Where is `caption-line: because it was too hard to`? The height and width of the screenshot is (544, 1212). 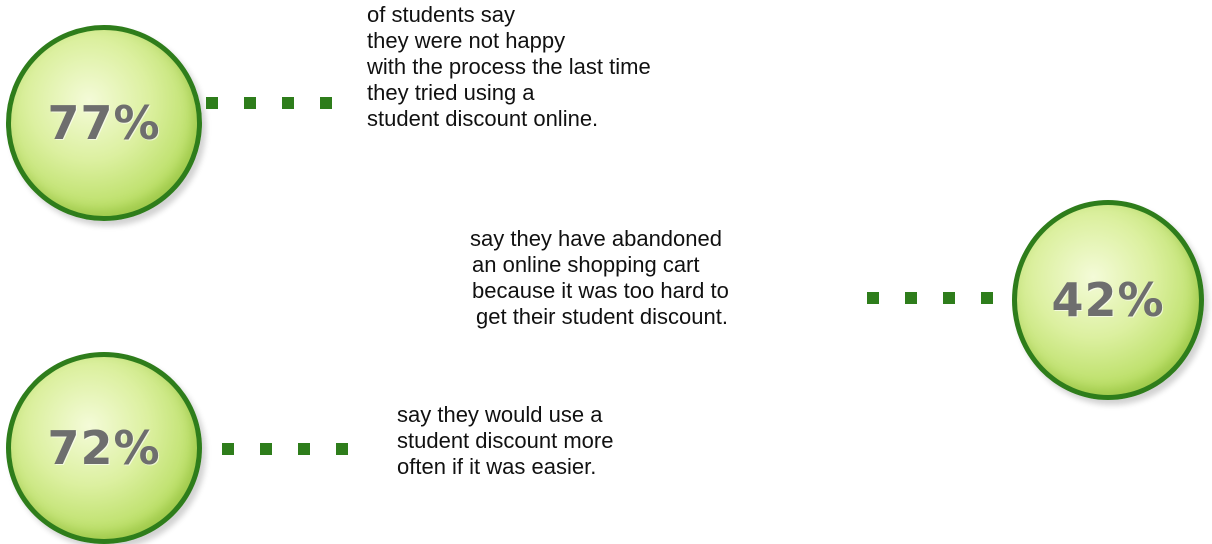
caption-line: because it was too hard to is located at coordinates (600, 290).